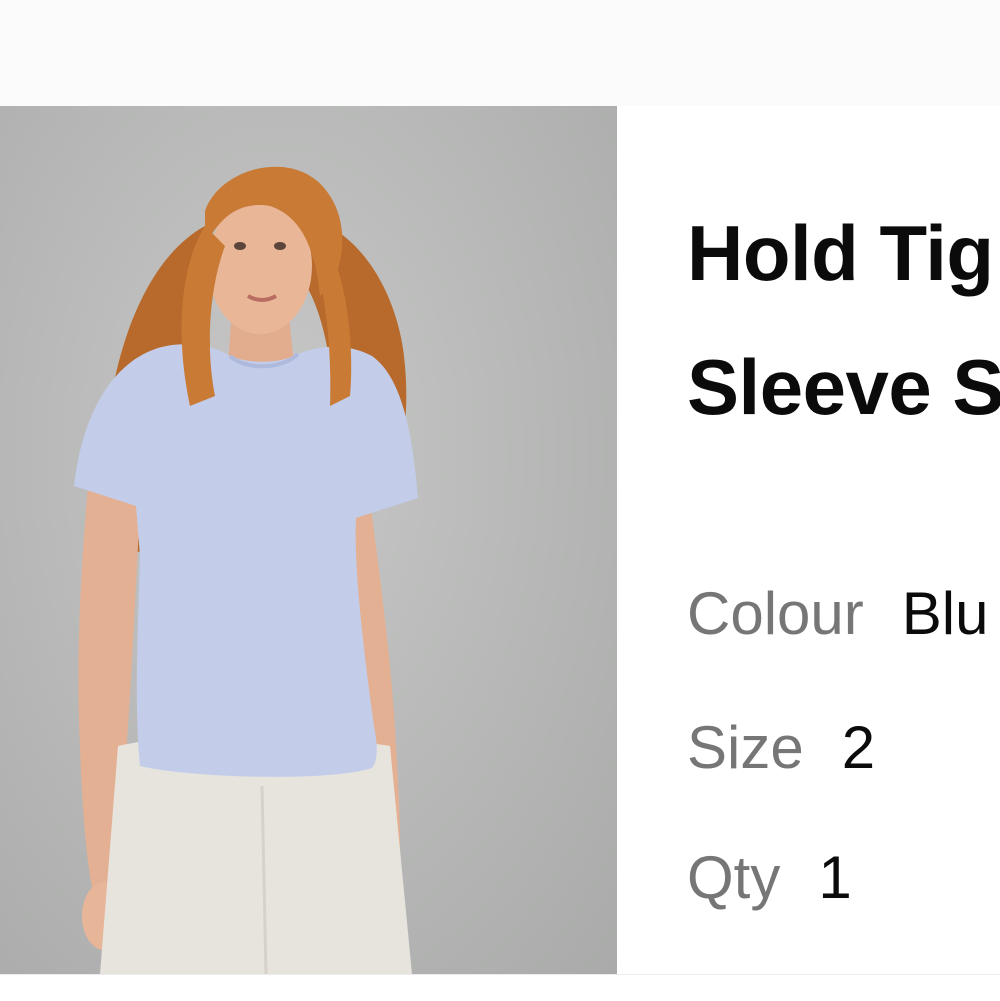 This screenshot has height=1001, width=1000. What do you see at coordinates (858, 747) in the screenshot?
I see `size-value: 2` at bounding box center [858, 747].